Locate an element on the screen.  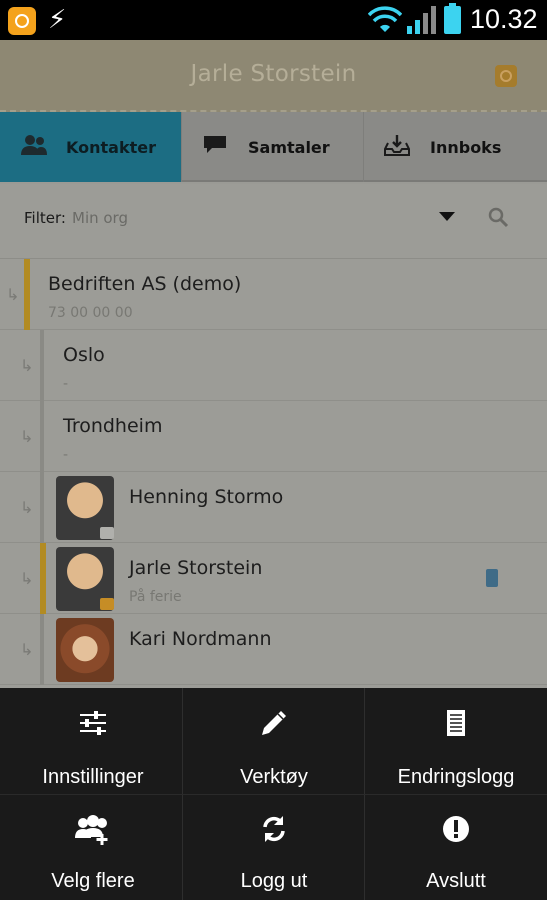
contact-name: Jarle Storstein is located at coordinates (196, 568).